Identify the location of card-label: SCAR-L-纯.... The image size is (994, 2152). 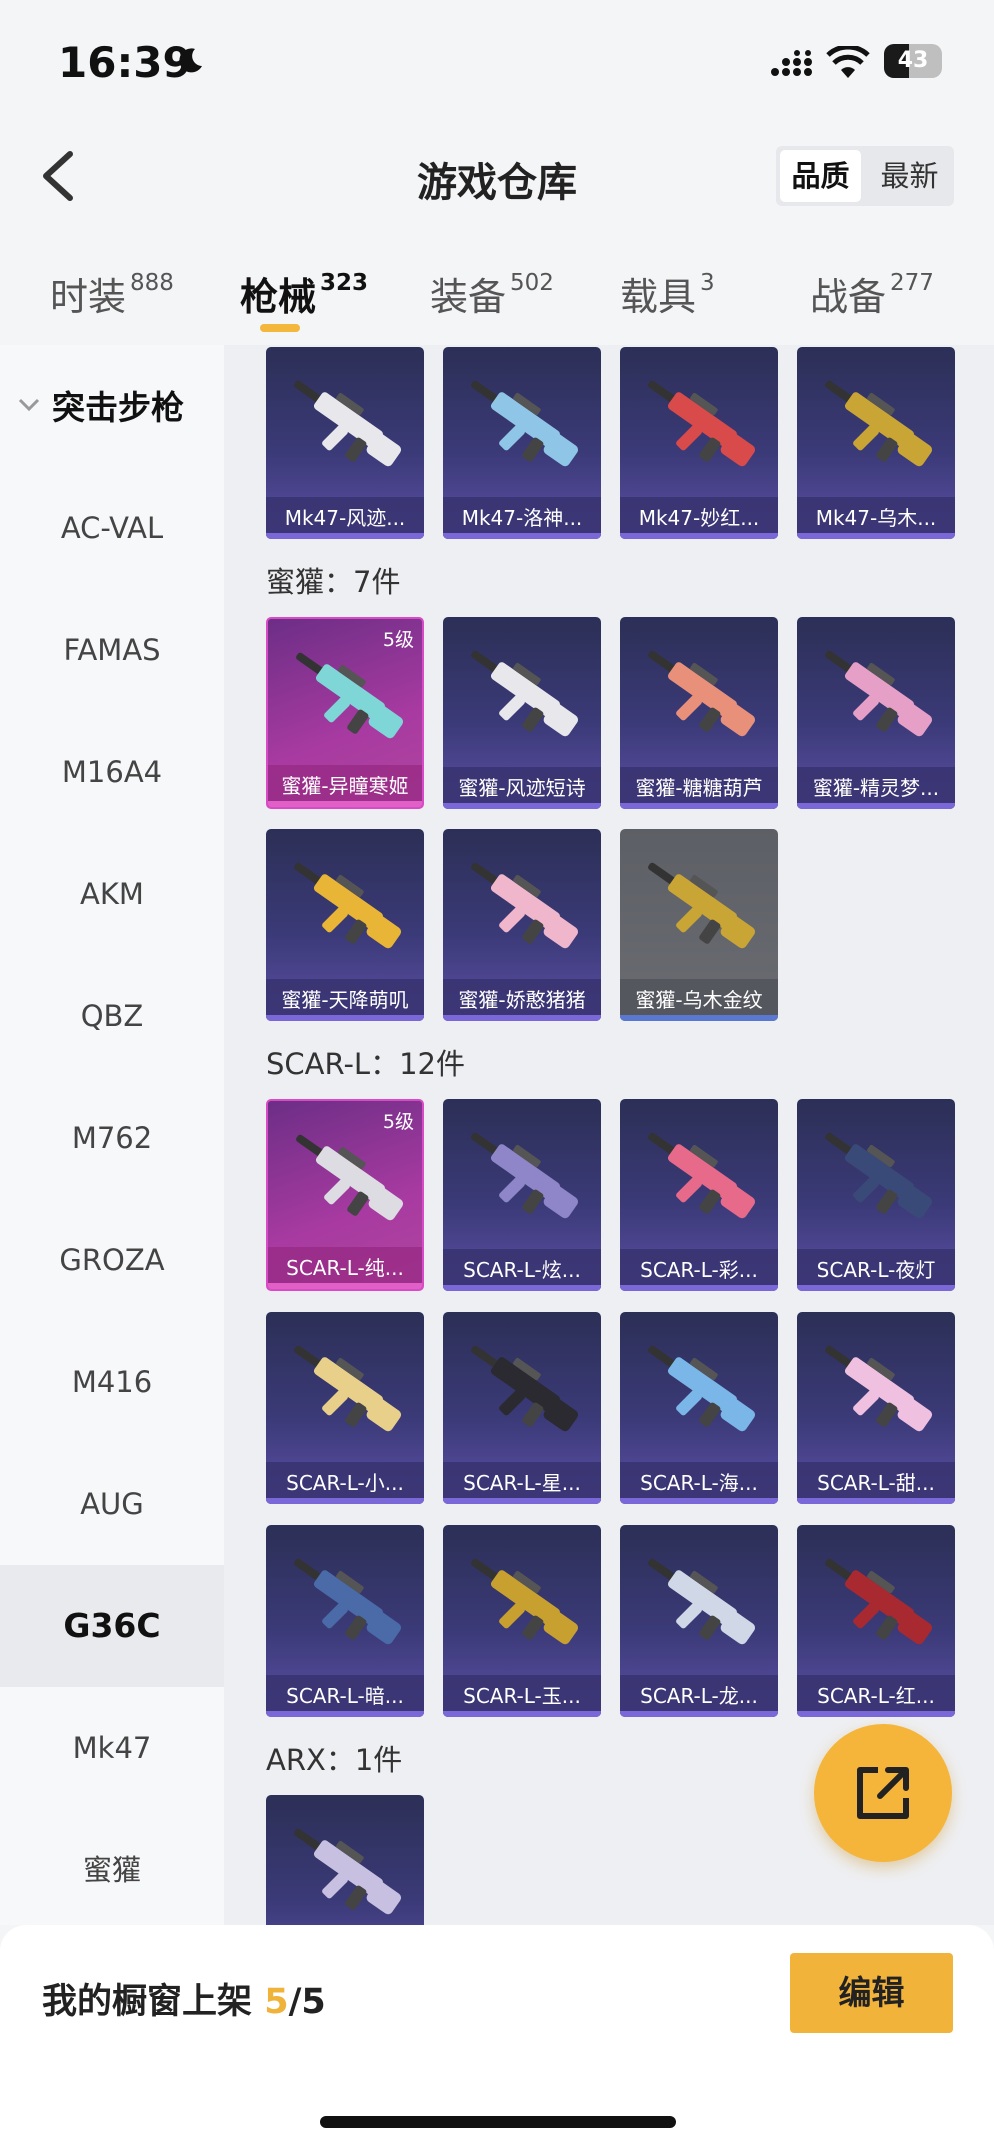
(345, 1268).